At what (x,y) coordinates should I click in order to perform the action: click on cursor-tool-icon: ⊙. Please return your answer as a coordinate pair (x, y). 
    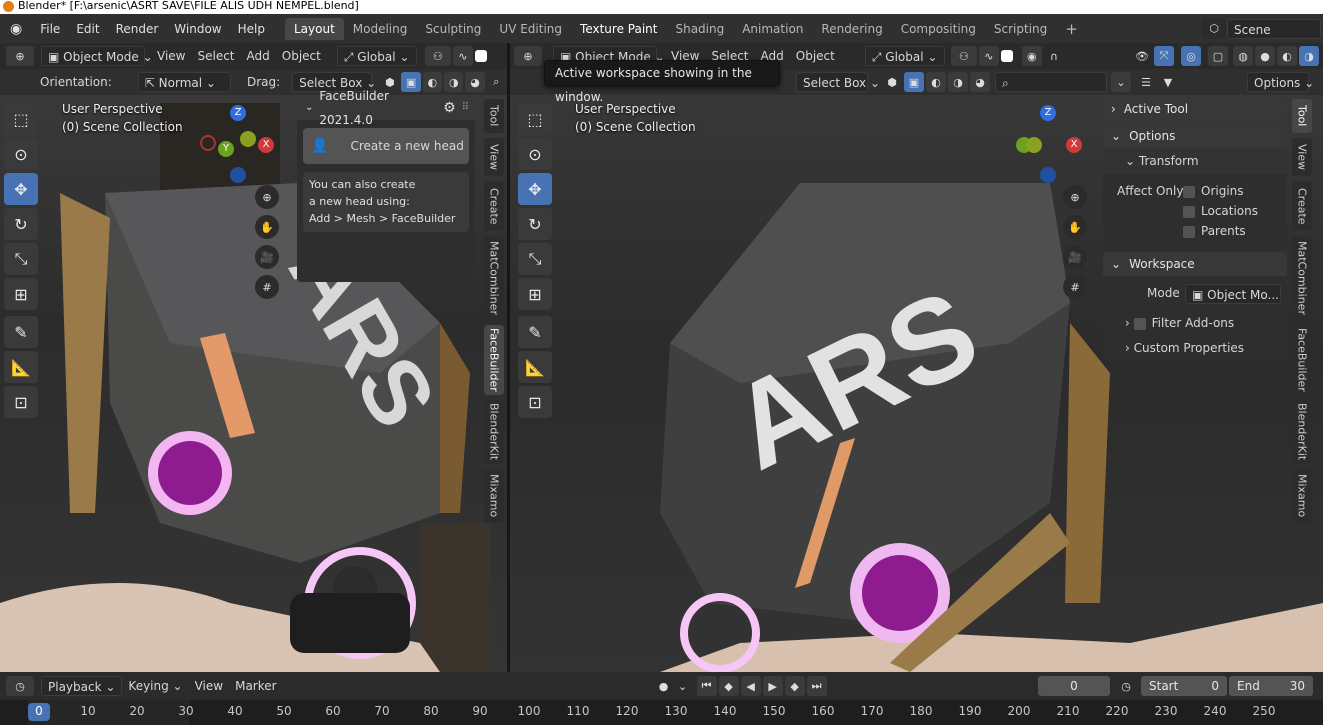
    Looking at the image, I should click on (21, 154).